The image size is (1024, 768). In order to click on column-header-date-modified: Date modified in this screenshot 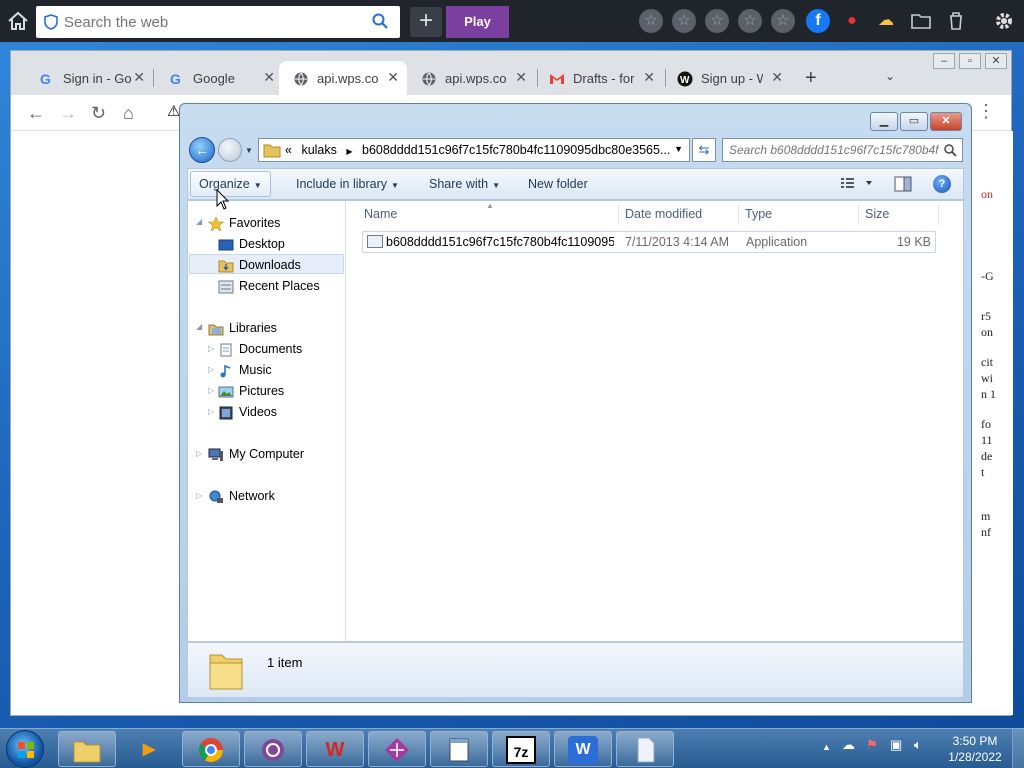, I will do `click(663, 214)`.